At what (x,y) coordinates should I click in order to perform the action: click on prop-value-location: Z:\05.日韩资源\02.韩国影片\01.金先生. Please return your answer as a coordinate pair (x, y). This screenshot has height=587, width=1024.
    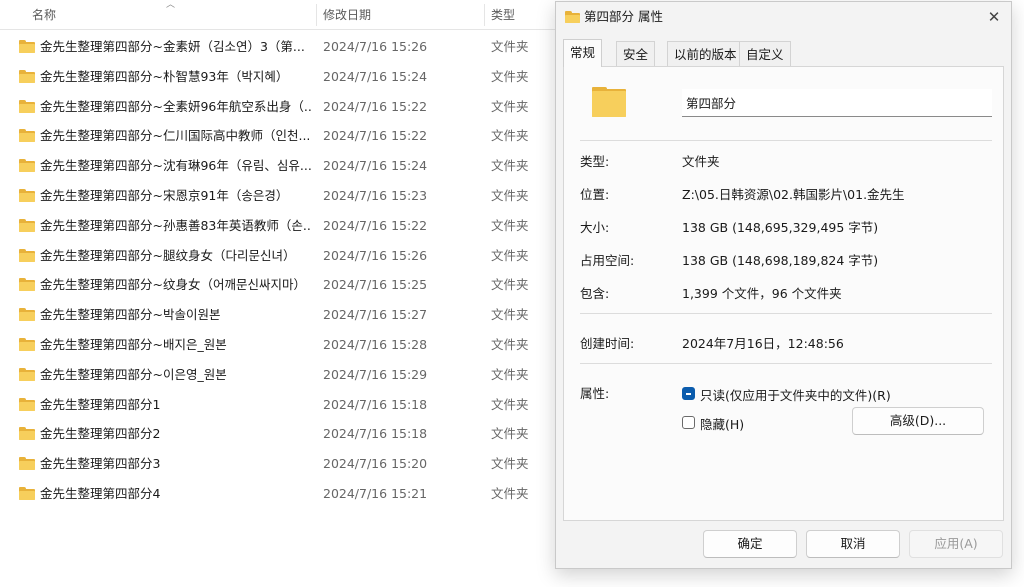
    Looking at the image, I should click on (793, 194).